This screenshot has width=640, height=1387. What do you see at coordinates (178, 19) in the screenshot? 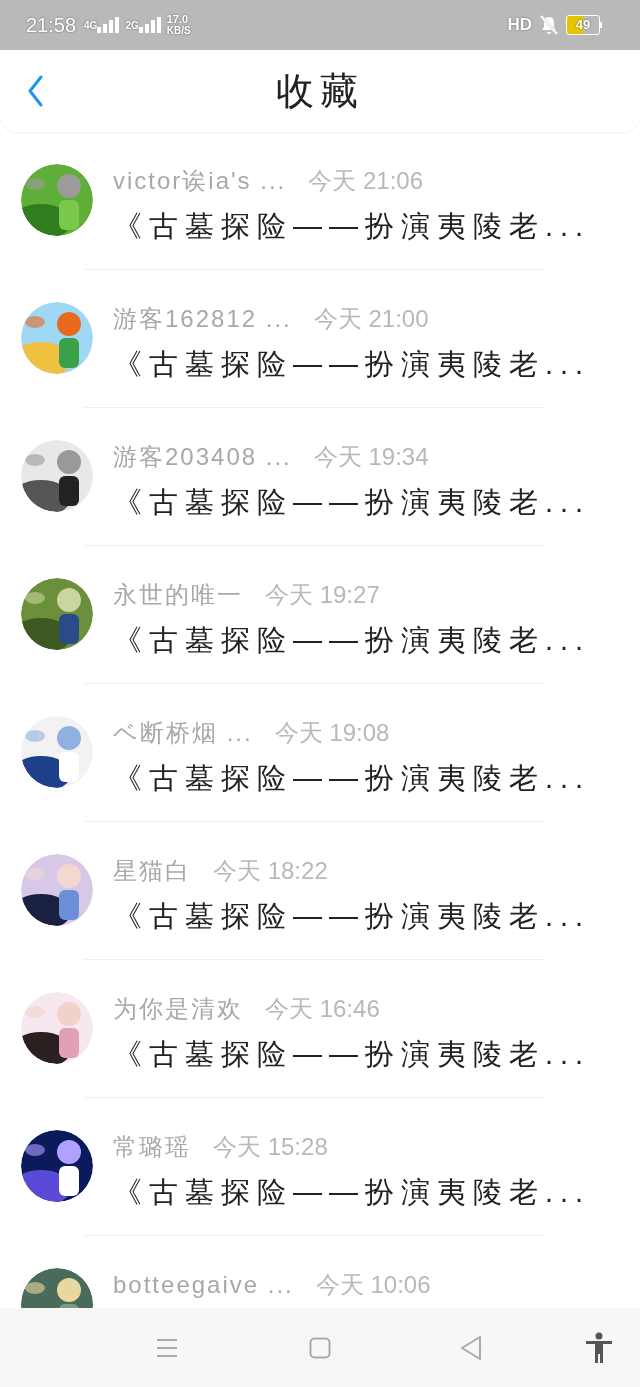
I see `network-speed: 17.0` at bounding box center [178, 19].